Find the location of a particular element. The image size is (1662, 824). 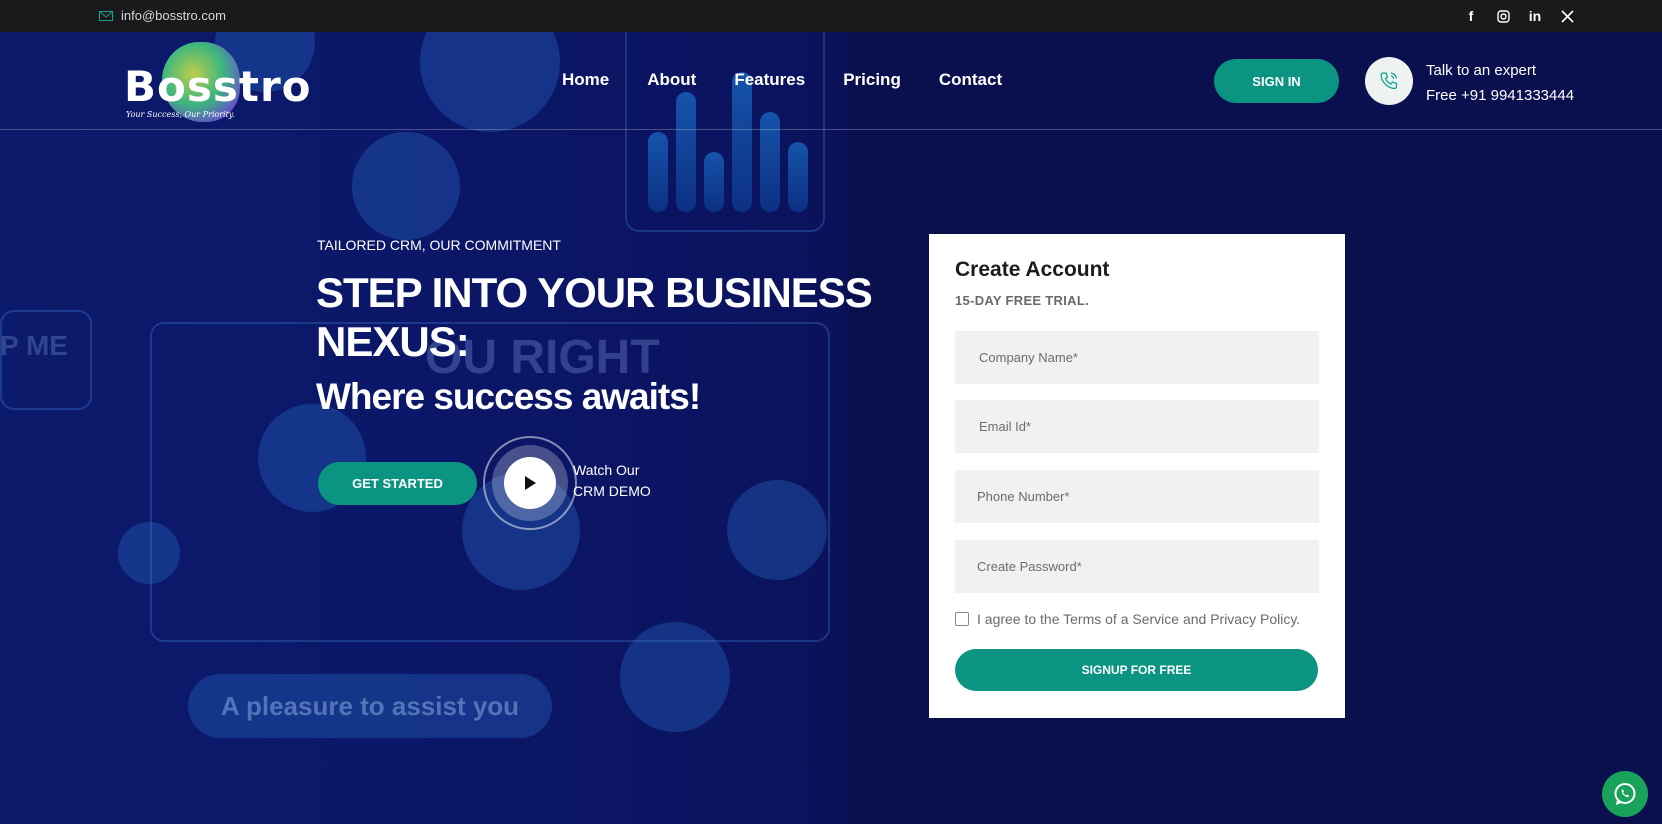

hero-subheadline: Where success awaits! is located at coordinates (508, 396).